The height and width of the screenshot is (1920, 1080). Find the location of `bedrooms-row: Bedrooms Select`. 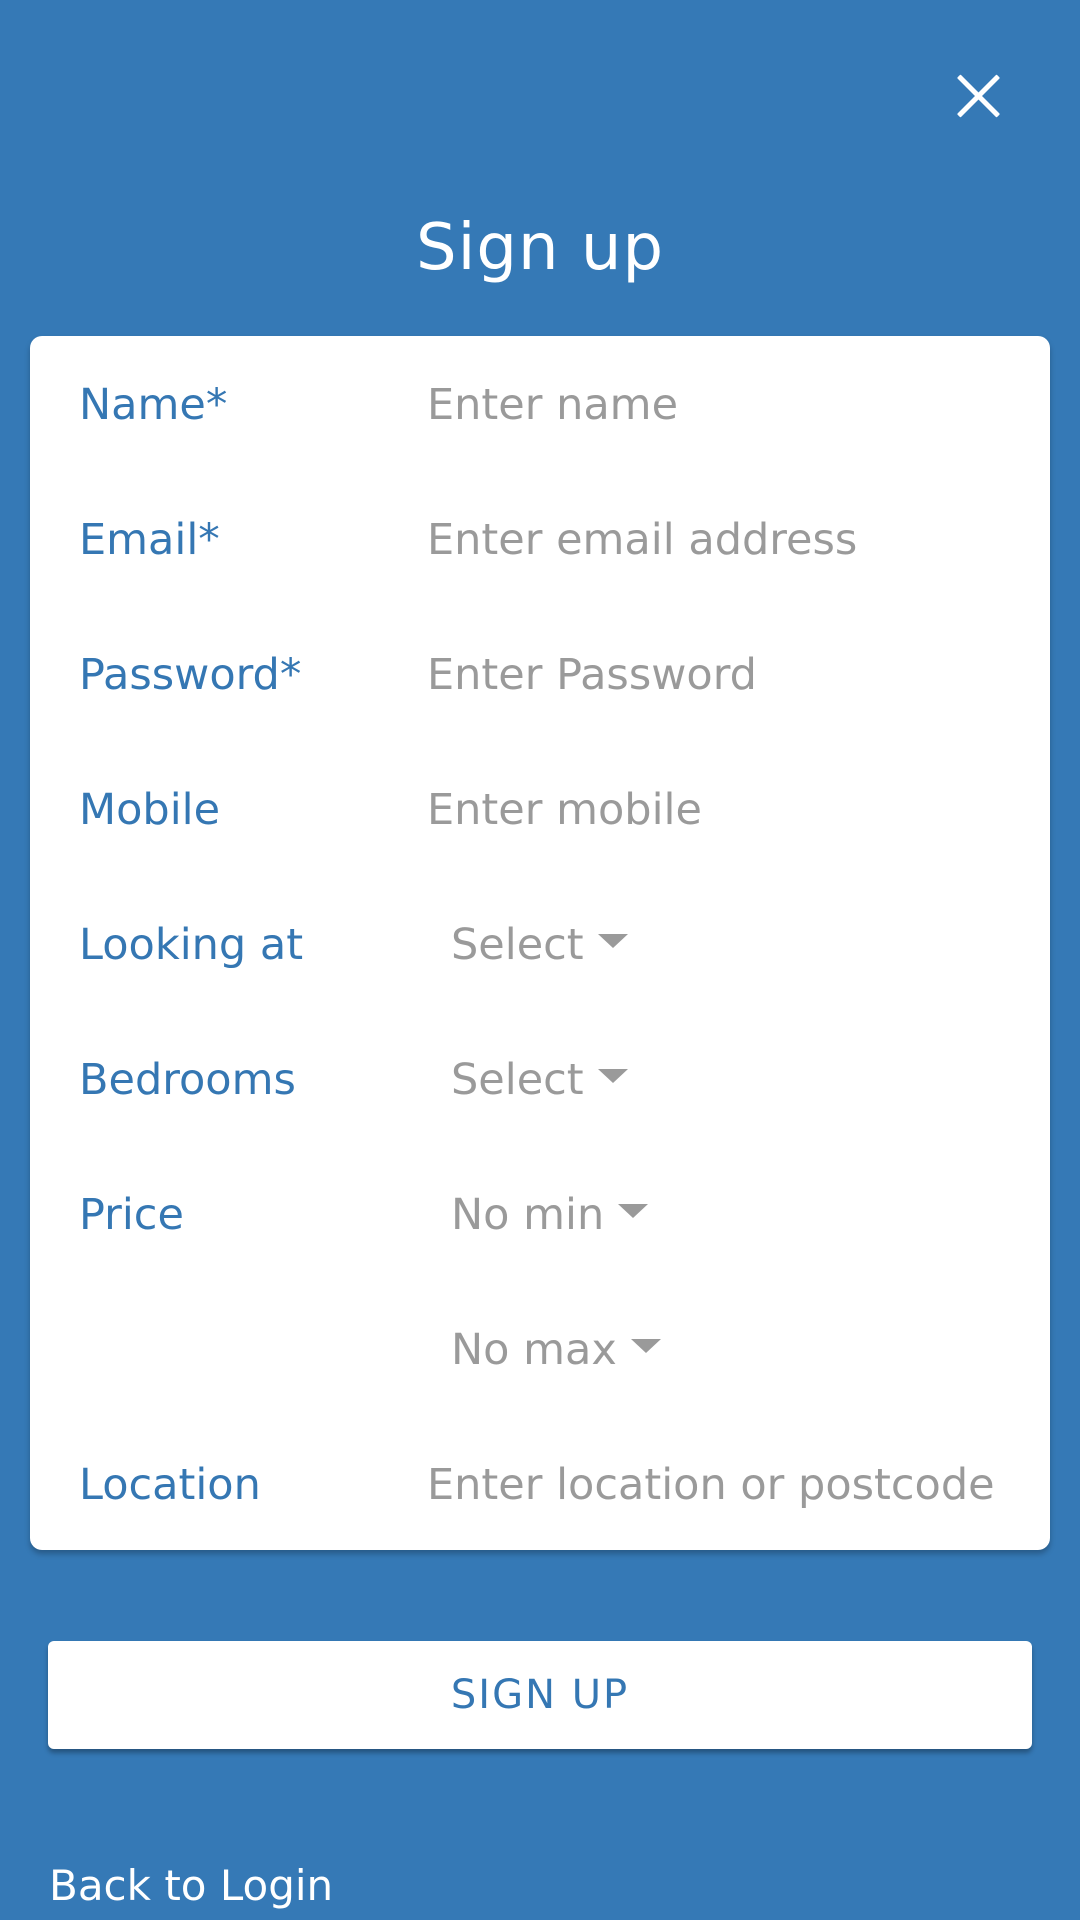

bedrooms-row: Bedrooms Select is located at coordinates (540, 1080).